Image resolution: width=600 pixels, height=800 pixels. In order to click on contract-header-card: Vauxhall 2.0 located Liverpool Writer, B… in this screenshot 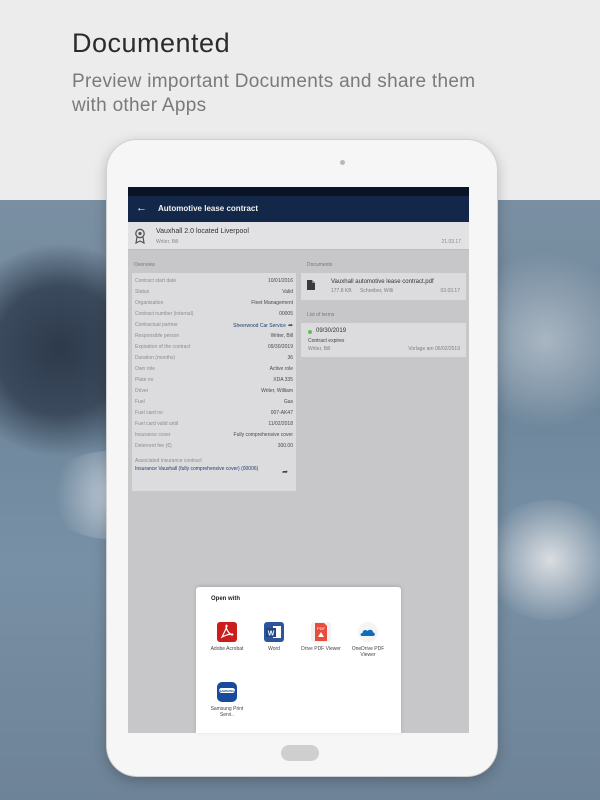, I will do `click(298, 236)`.